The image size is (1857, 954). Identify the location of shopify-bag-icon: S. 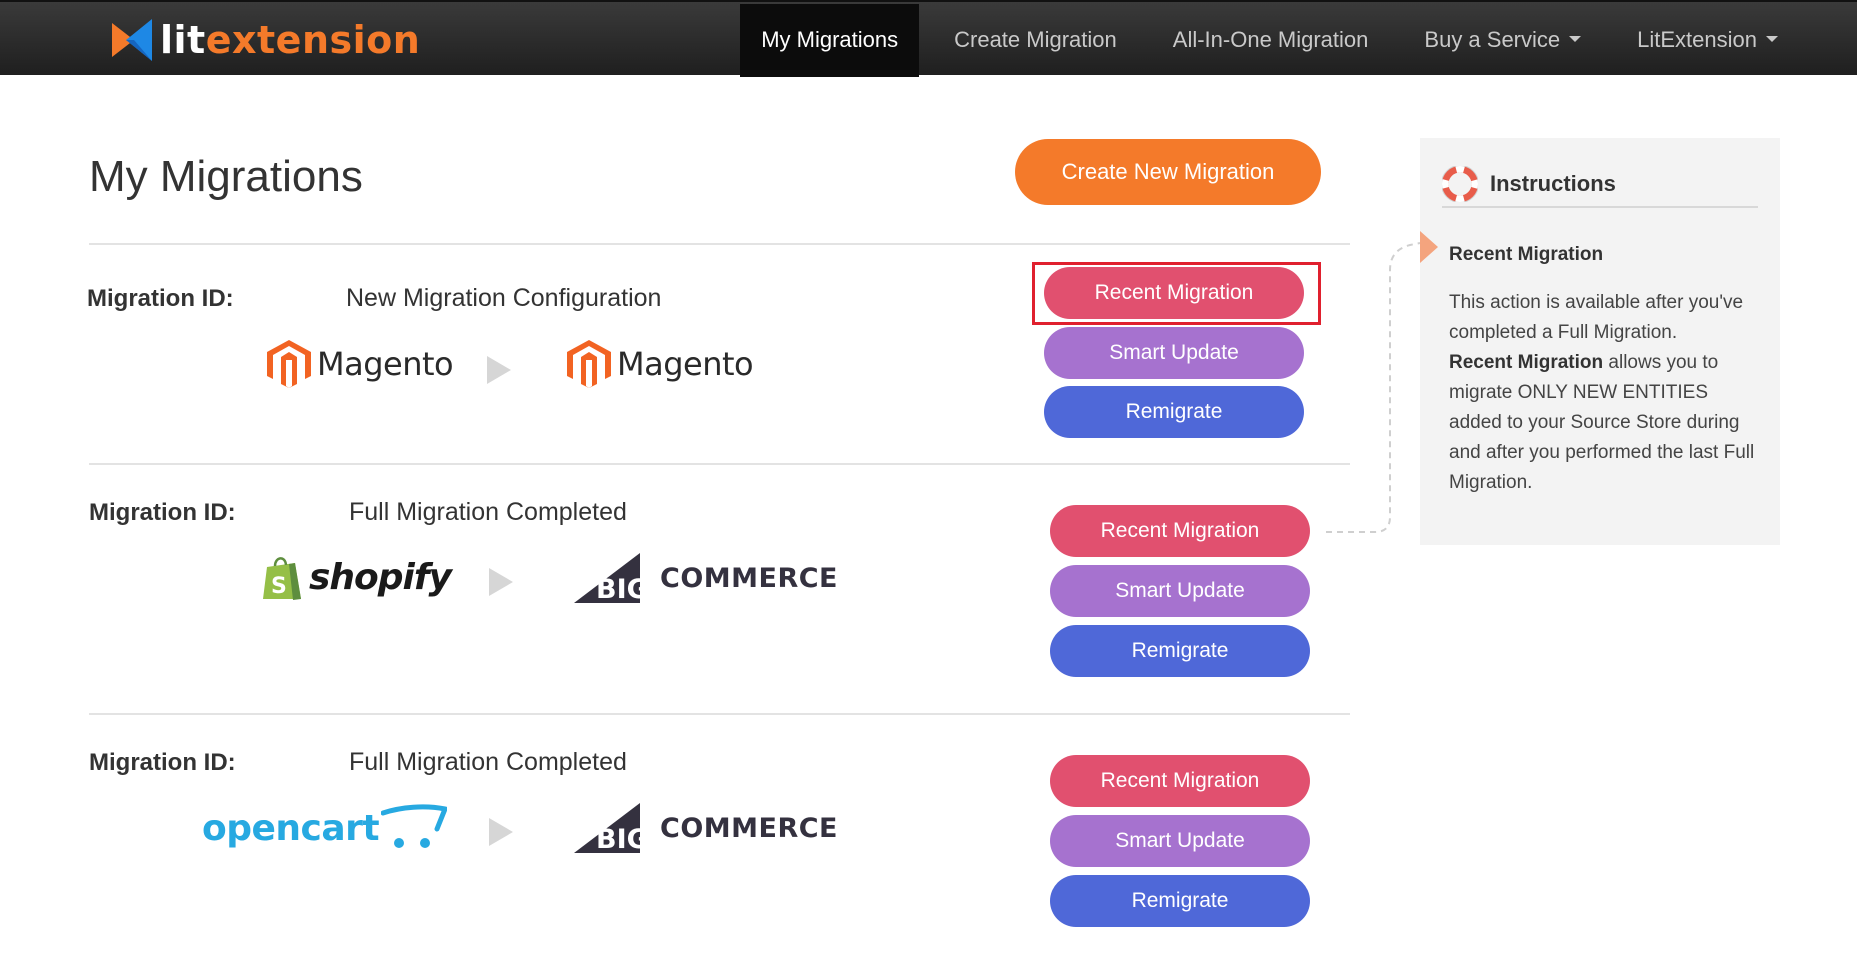
(282, 578).